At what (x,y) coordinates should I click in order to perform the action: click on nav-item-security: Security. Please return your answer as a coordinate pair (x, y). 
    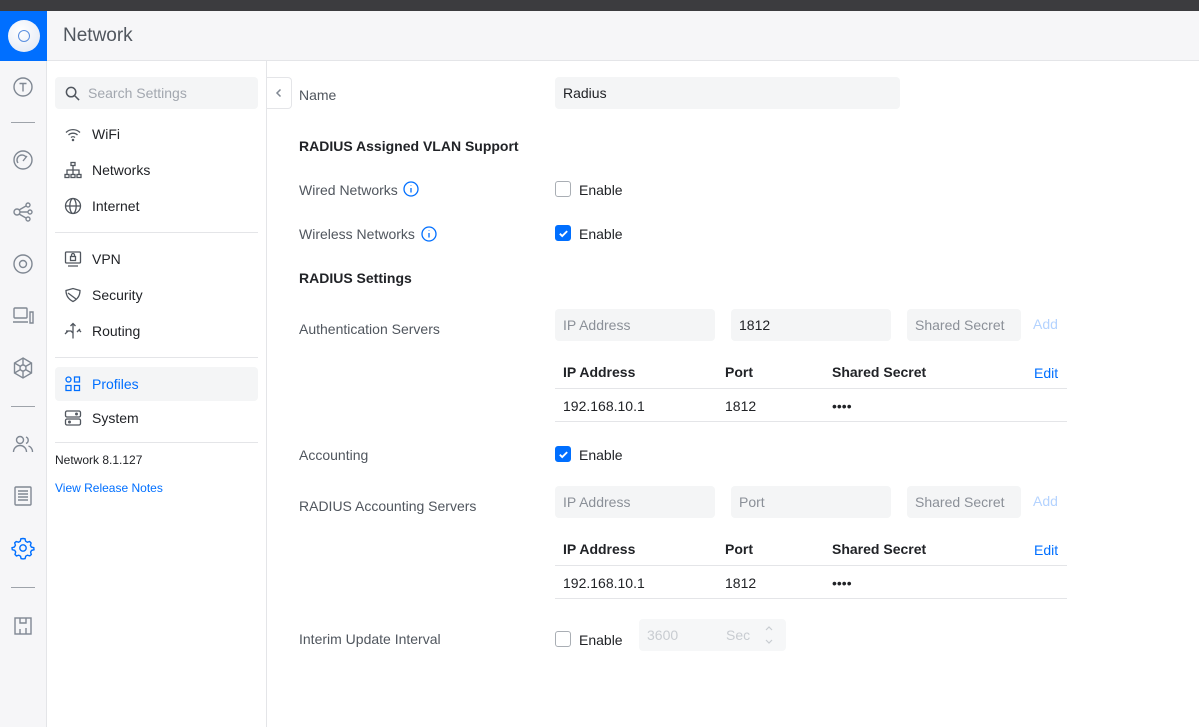
    Looking at the image, I should click on (156, 295).